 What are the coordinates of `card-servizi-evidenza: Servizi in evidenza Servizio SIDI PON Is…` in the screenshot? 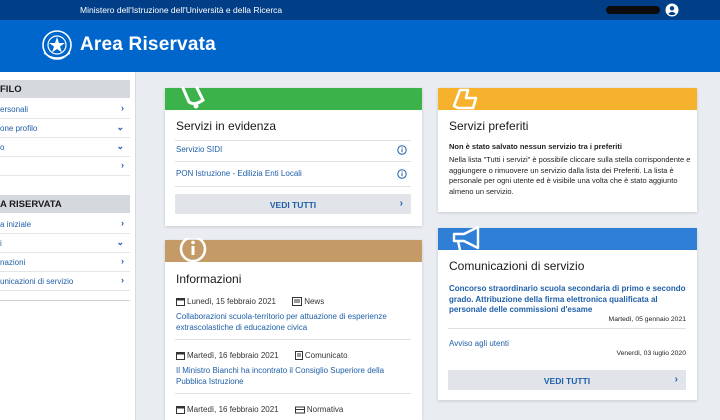 It's located at (293, 156).